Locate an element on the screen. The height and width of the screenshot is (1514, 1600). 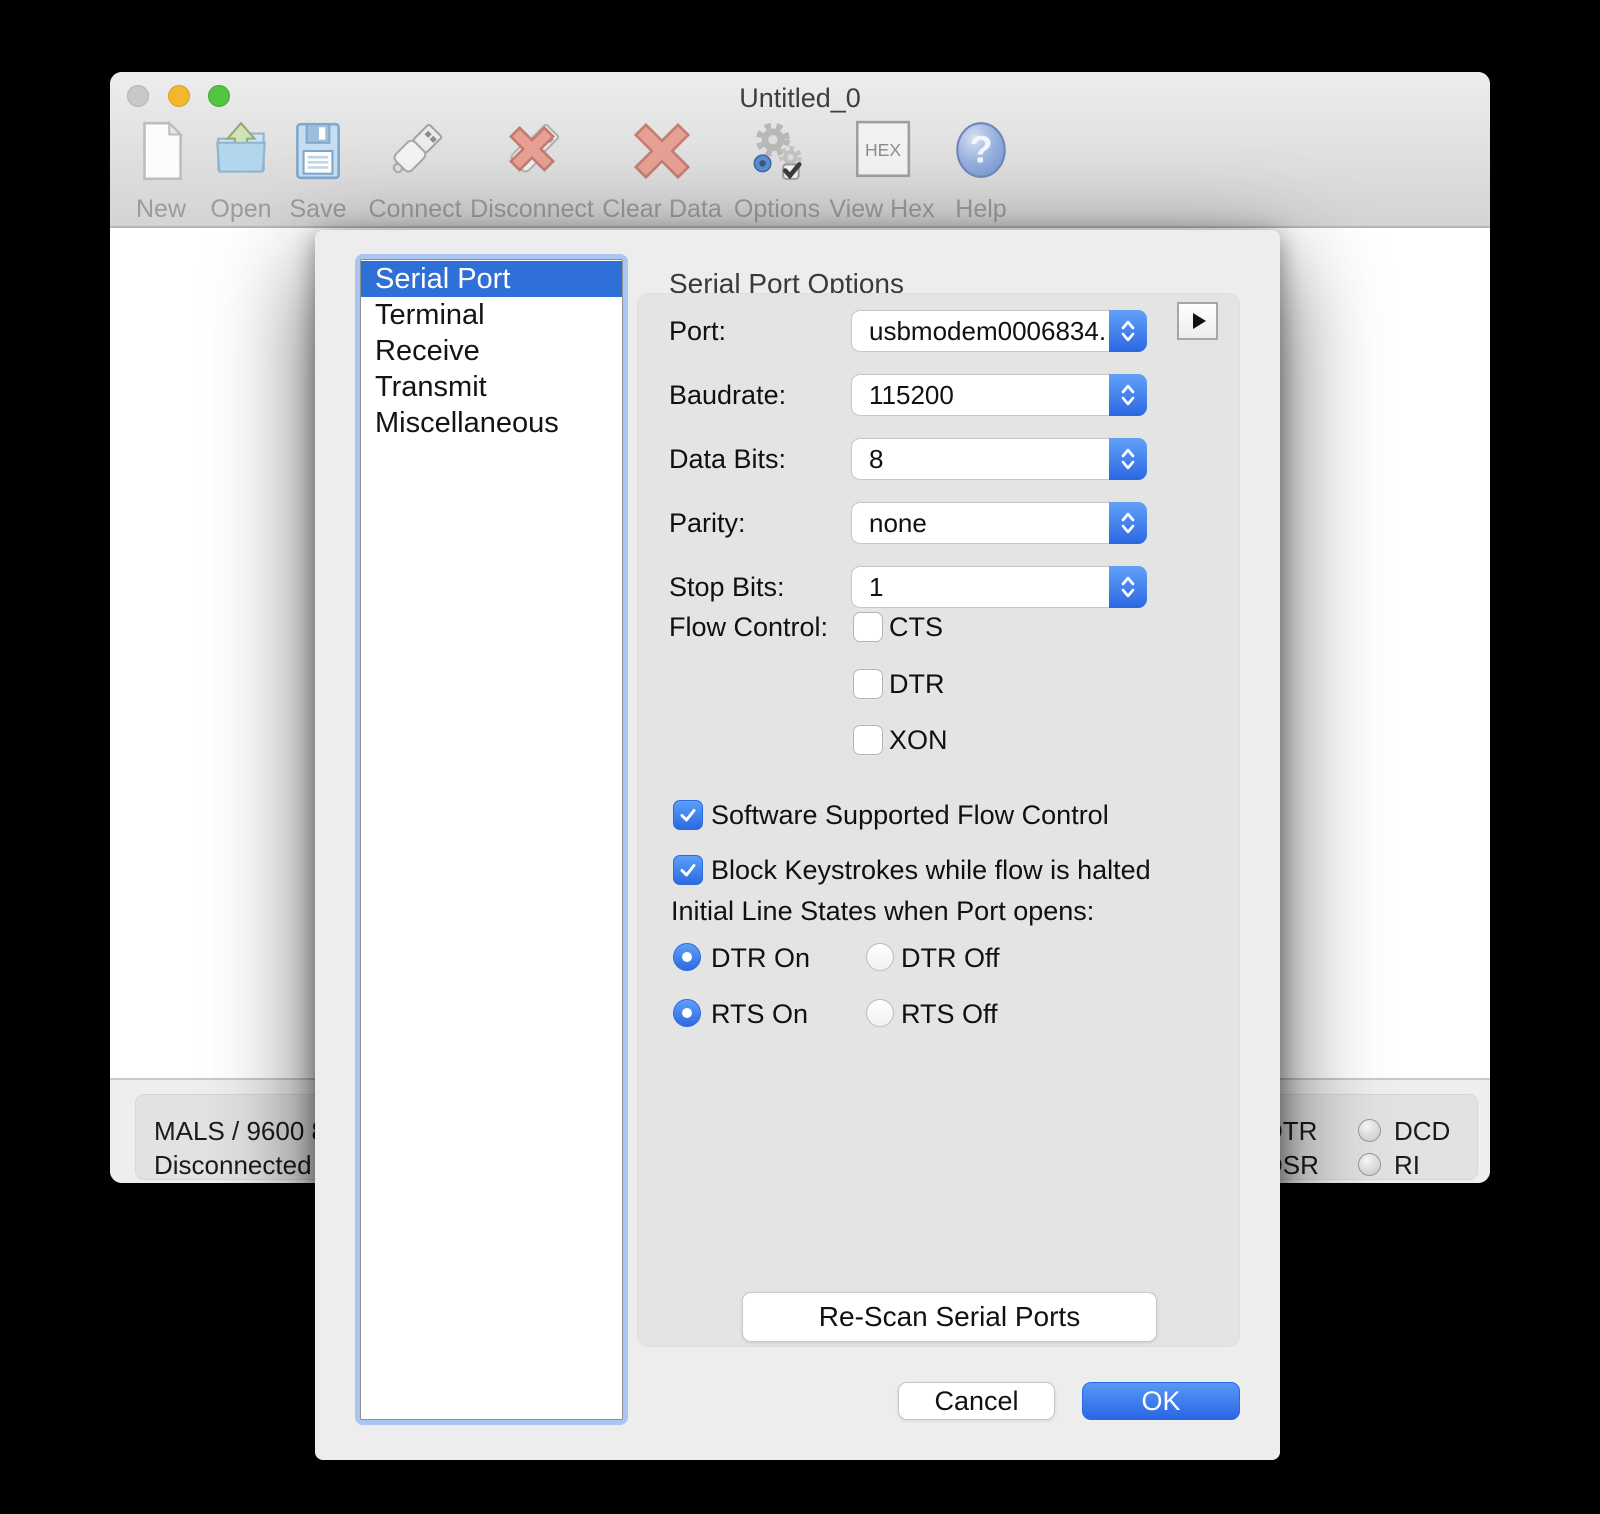
cts-checkbox-label: CTS is located at coordinates (916, 627).